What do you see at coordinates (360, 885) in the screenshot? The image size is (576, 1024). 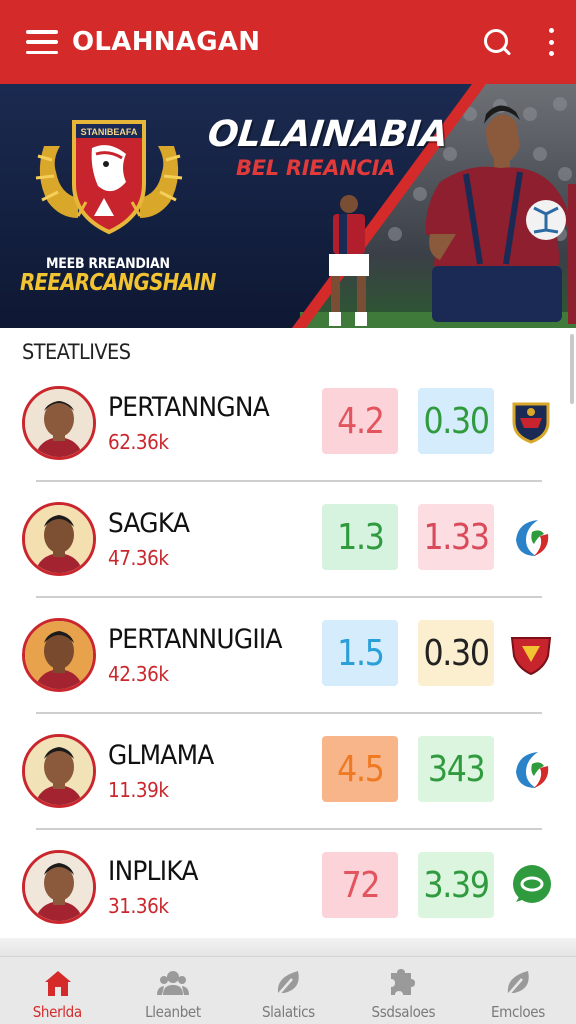 I see `stat-primary: 72` at bounding box center [360, 885].